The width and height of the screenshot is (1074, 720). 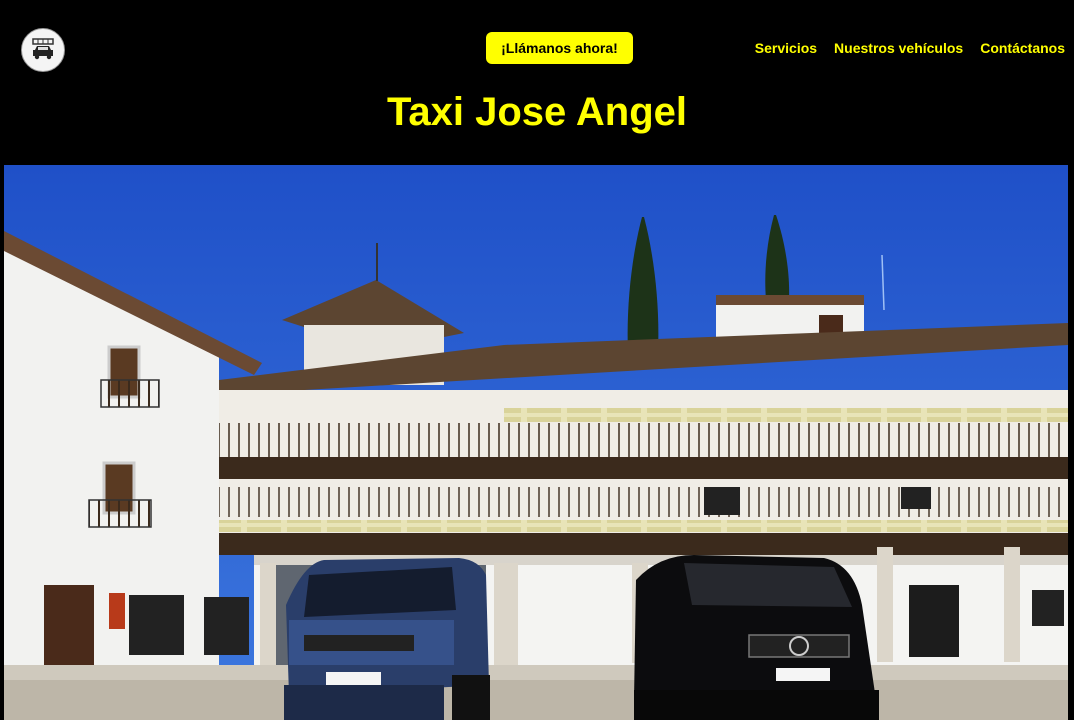 What do you see at coordinates (387, 639) in the screenshot?
I see `blue-van` at bounding box center [387, 639].